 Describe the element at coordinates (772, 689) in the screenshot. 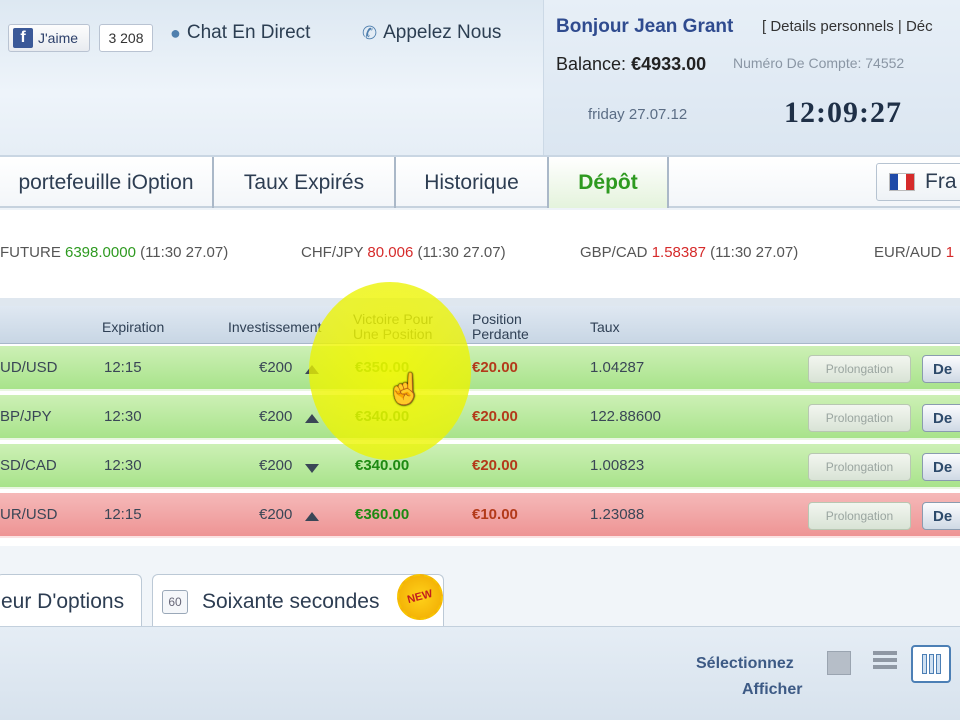

I see `display-label: Afficher` at that location.